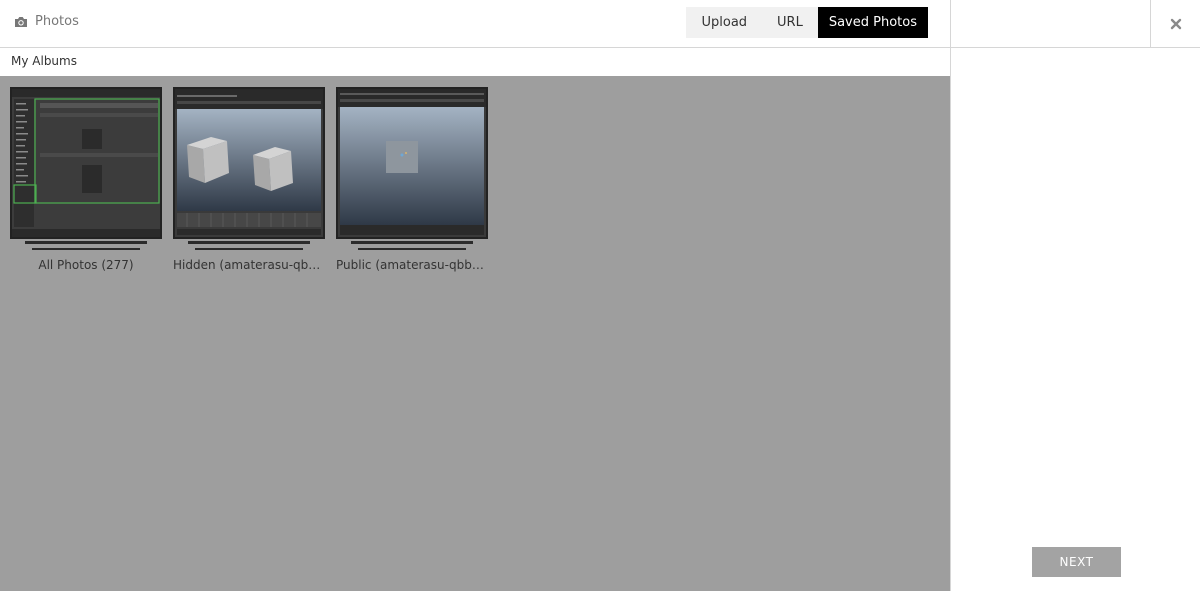  I want to click on albums-heading: My Albums, so click(44, 61).